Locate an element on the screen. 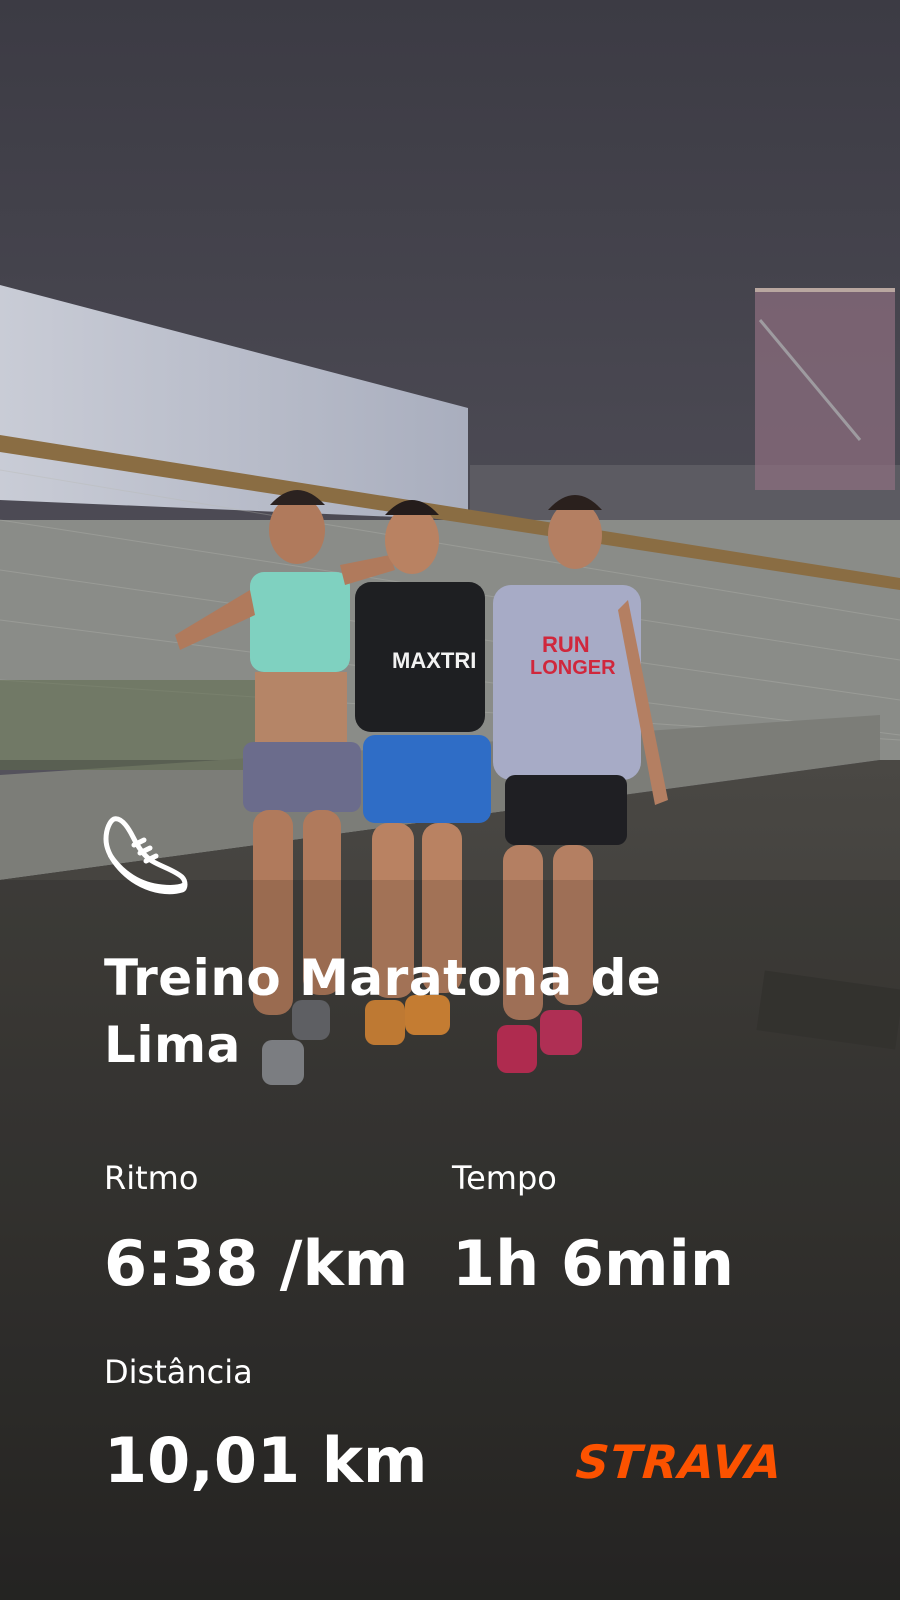  time-label: Tempo is located at coordinates (504, 1178).